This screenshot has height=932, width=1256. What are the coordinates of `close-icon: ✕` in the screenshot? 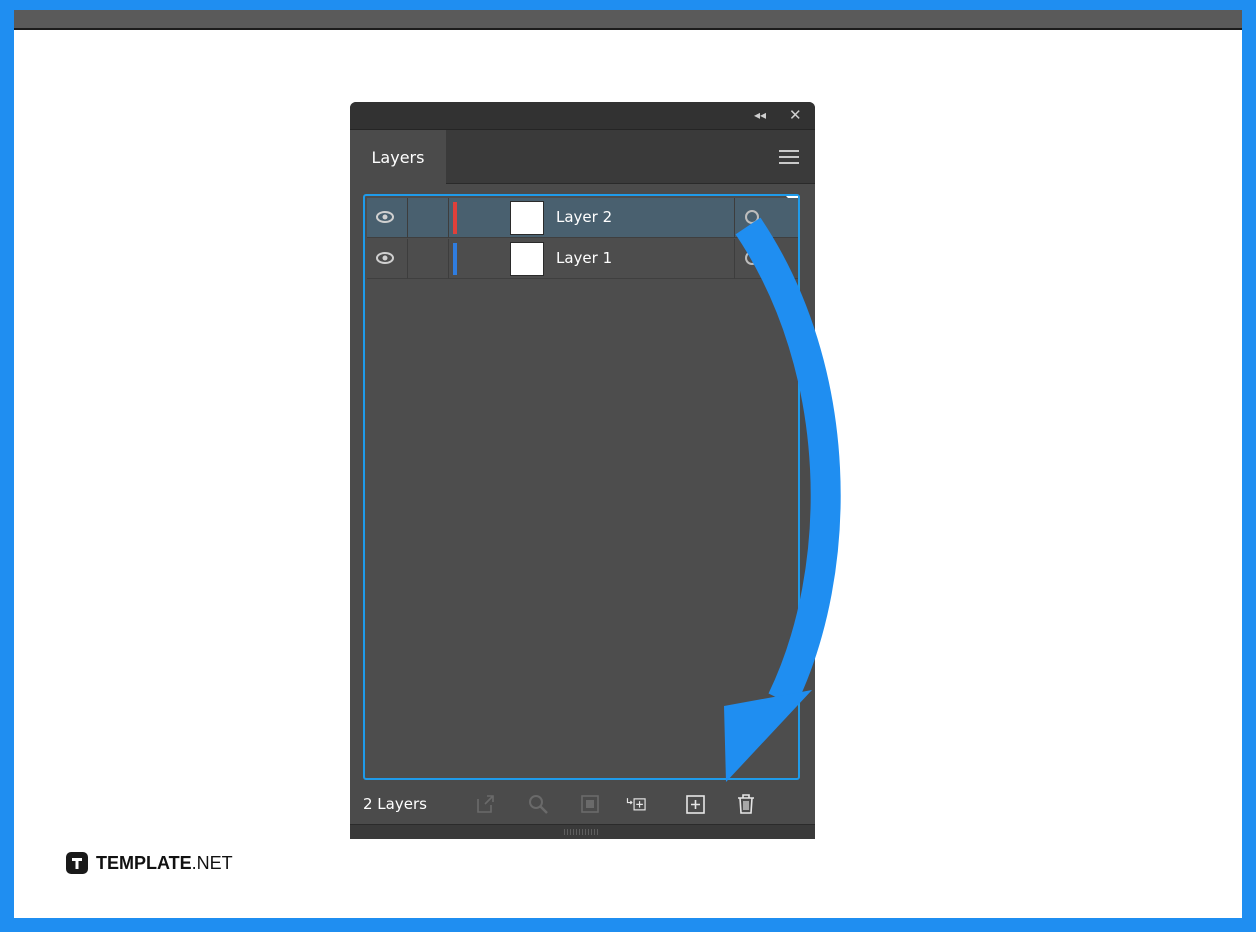 It's located at (795, 115).